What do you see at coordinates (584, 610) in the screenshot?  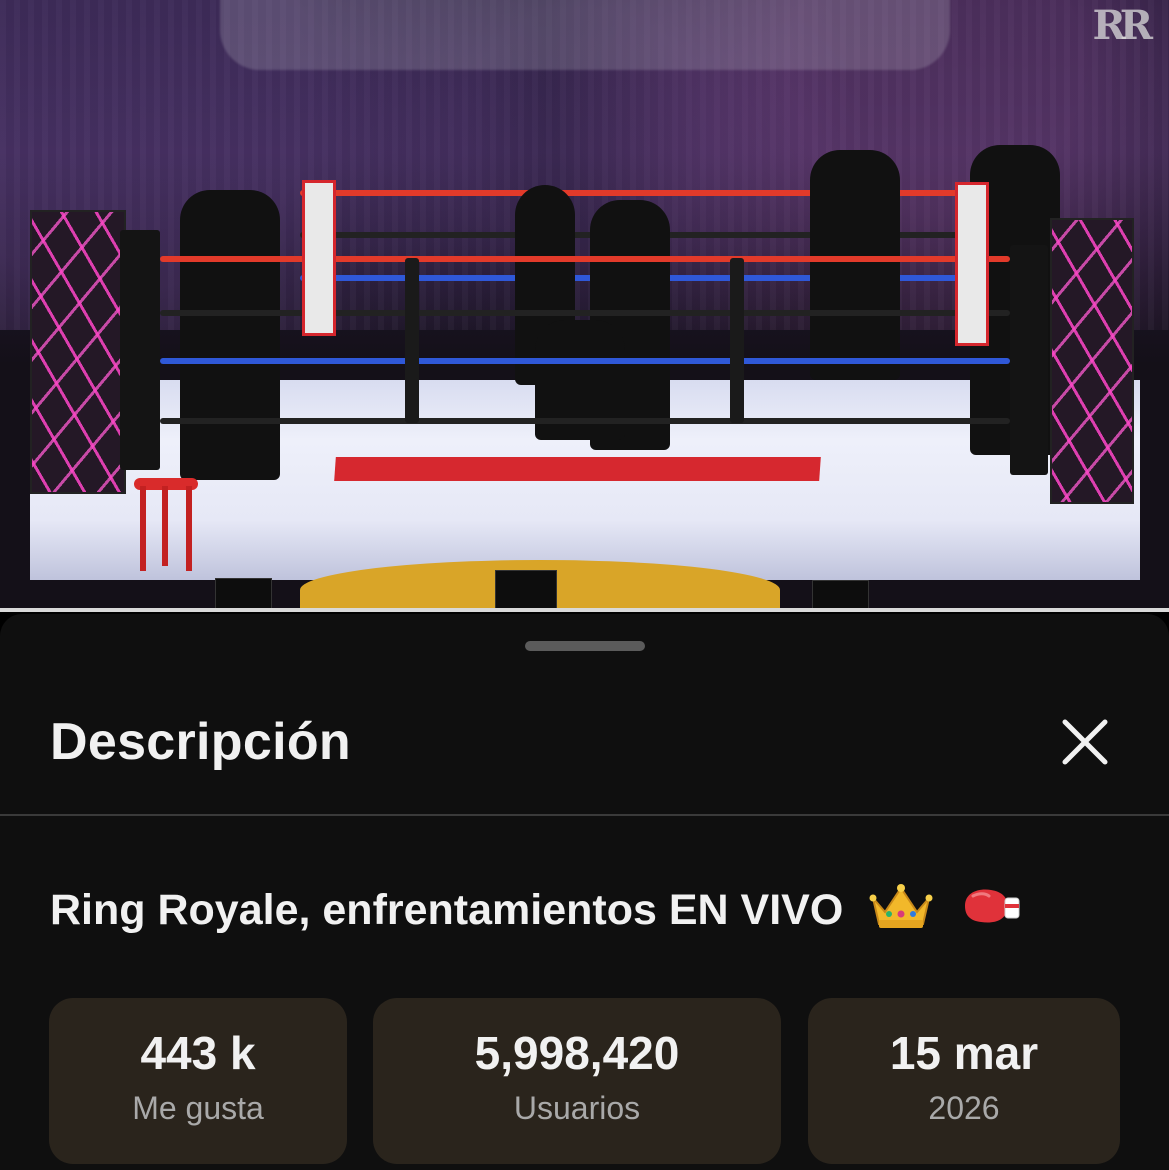 I see `video-progress-track` at bounding box center [584, 610].